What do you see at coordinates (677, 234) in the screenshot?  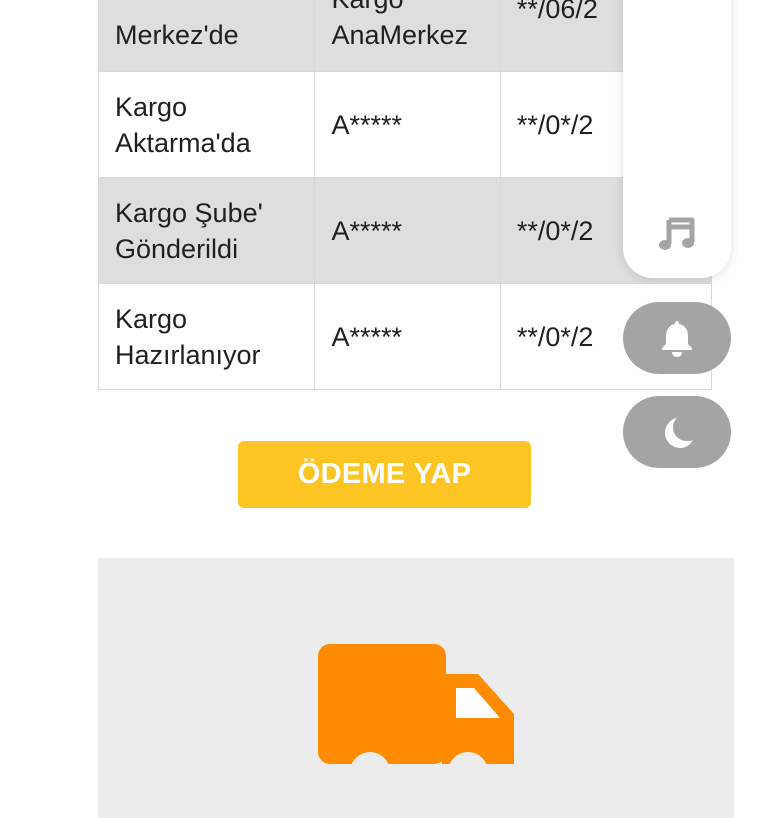 I see `music-icon` at bounding box center [677, 234].